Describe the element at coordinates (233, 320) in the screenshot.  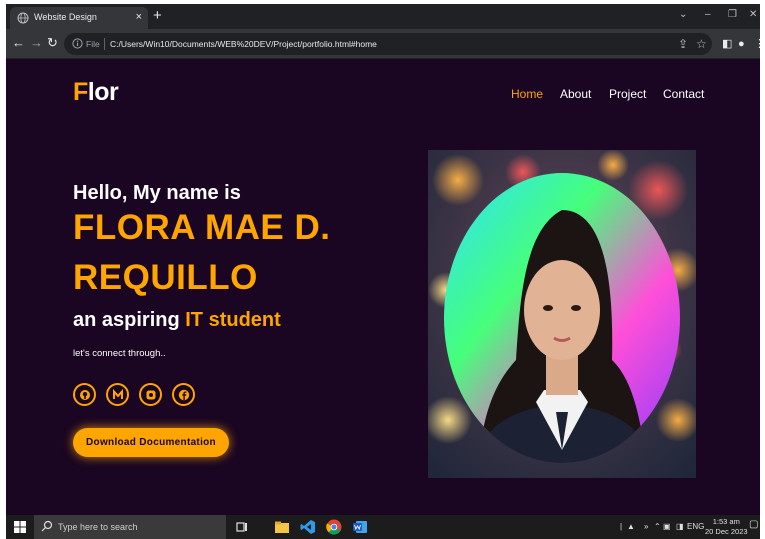
I see `tagline-accent: IT student` at that location.